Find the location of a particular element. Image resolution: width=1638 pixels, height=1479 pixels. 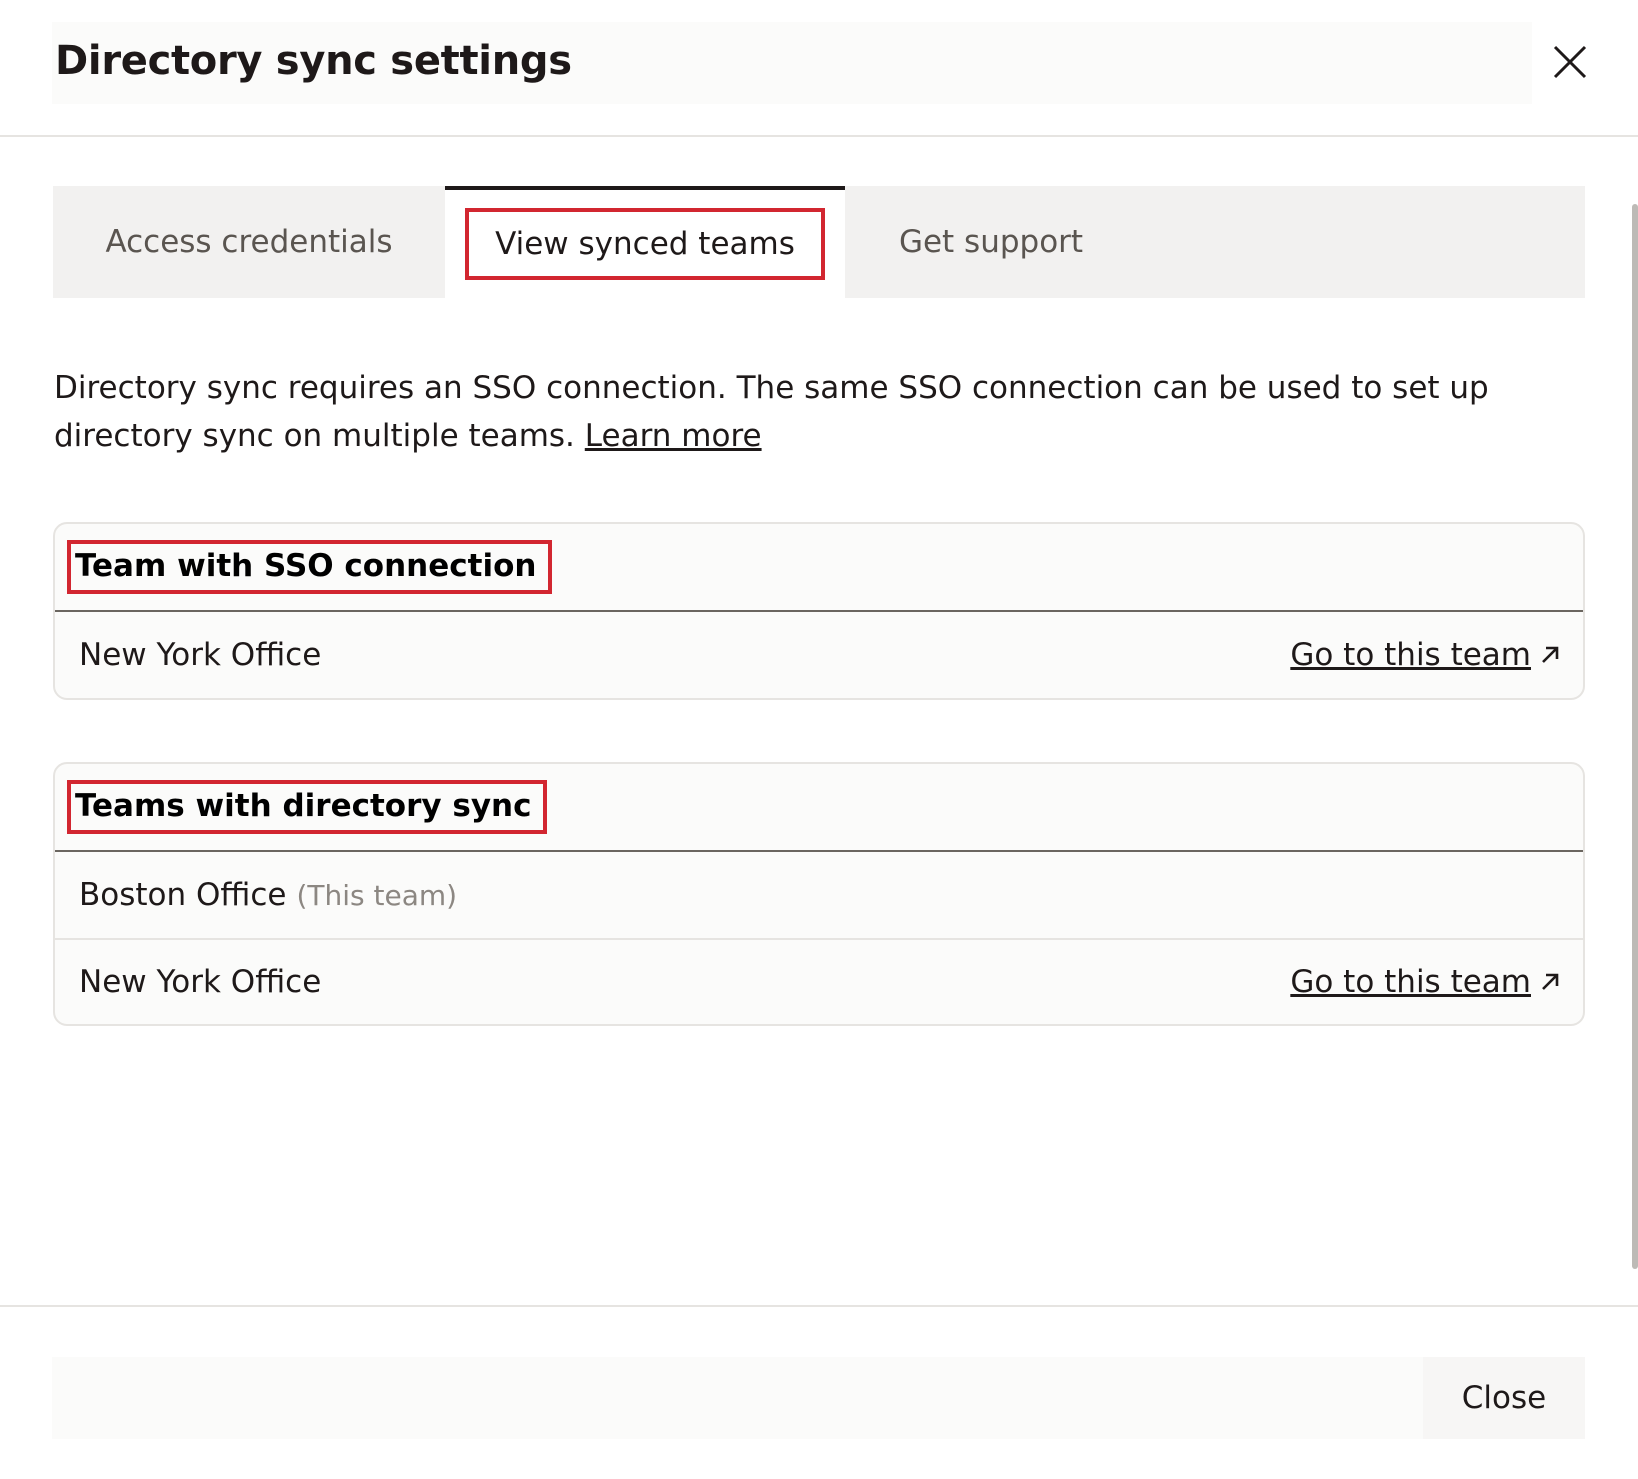

this-team-note: (This team) is located at coordinates (377, 895).